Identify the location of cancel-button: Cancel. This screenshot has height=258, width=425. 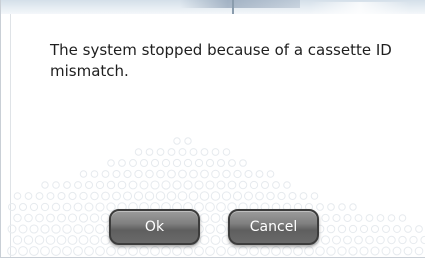
(273, 227).